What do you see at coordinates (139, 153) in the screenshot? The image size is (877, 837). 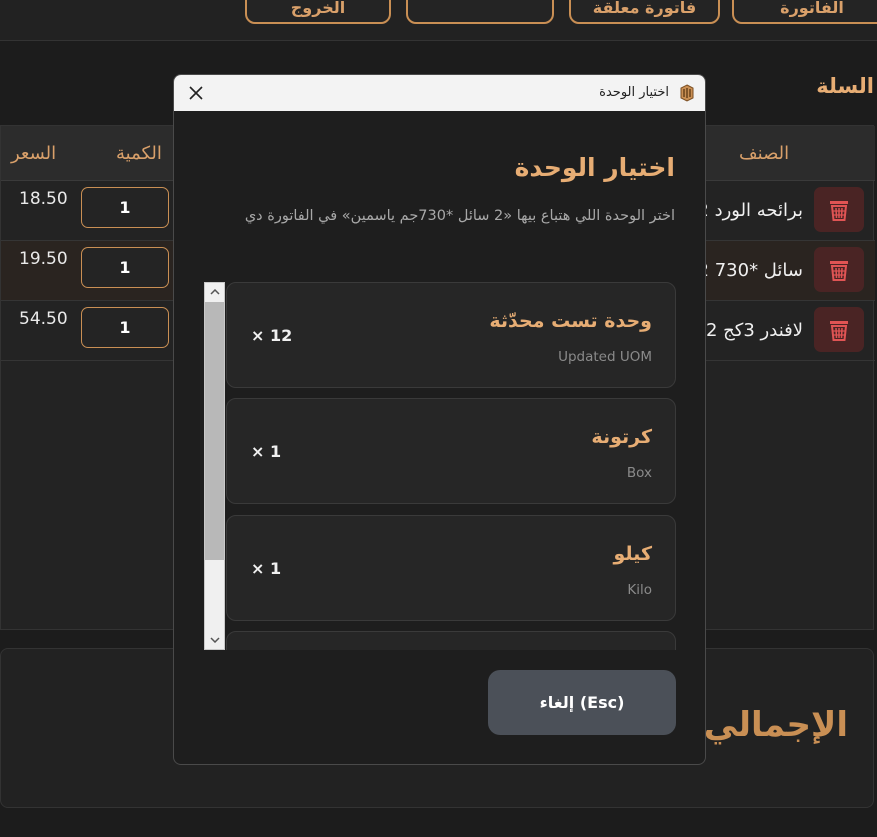 I see `column-header-qty: الكمية` at bounding box center [139, 153].